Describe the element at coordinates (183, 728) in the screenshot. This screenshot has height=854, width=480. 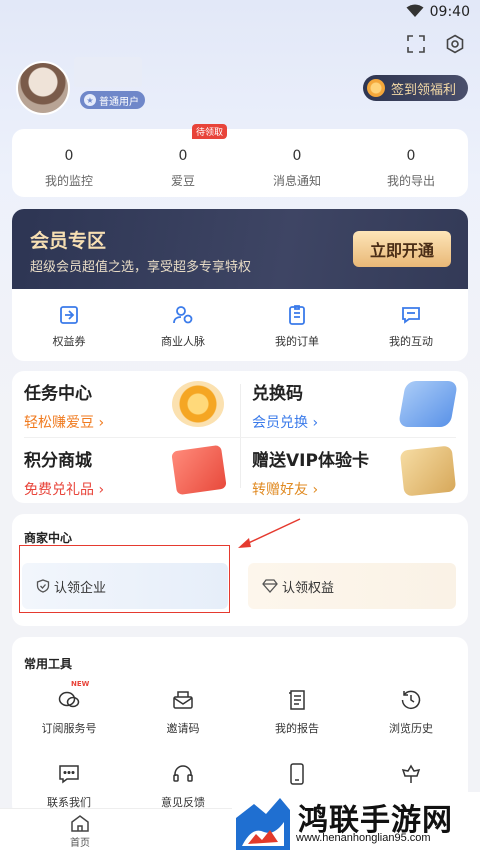
I see `tool-label: 邀请码` at that location.